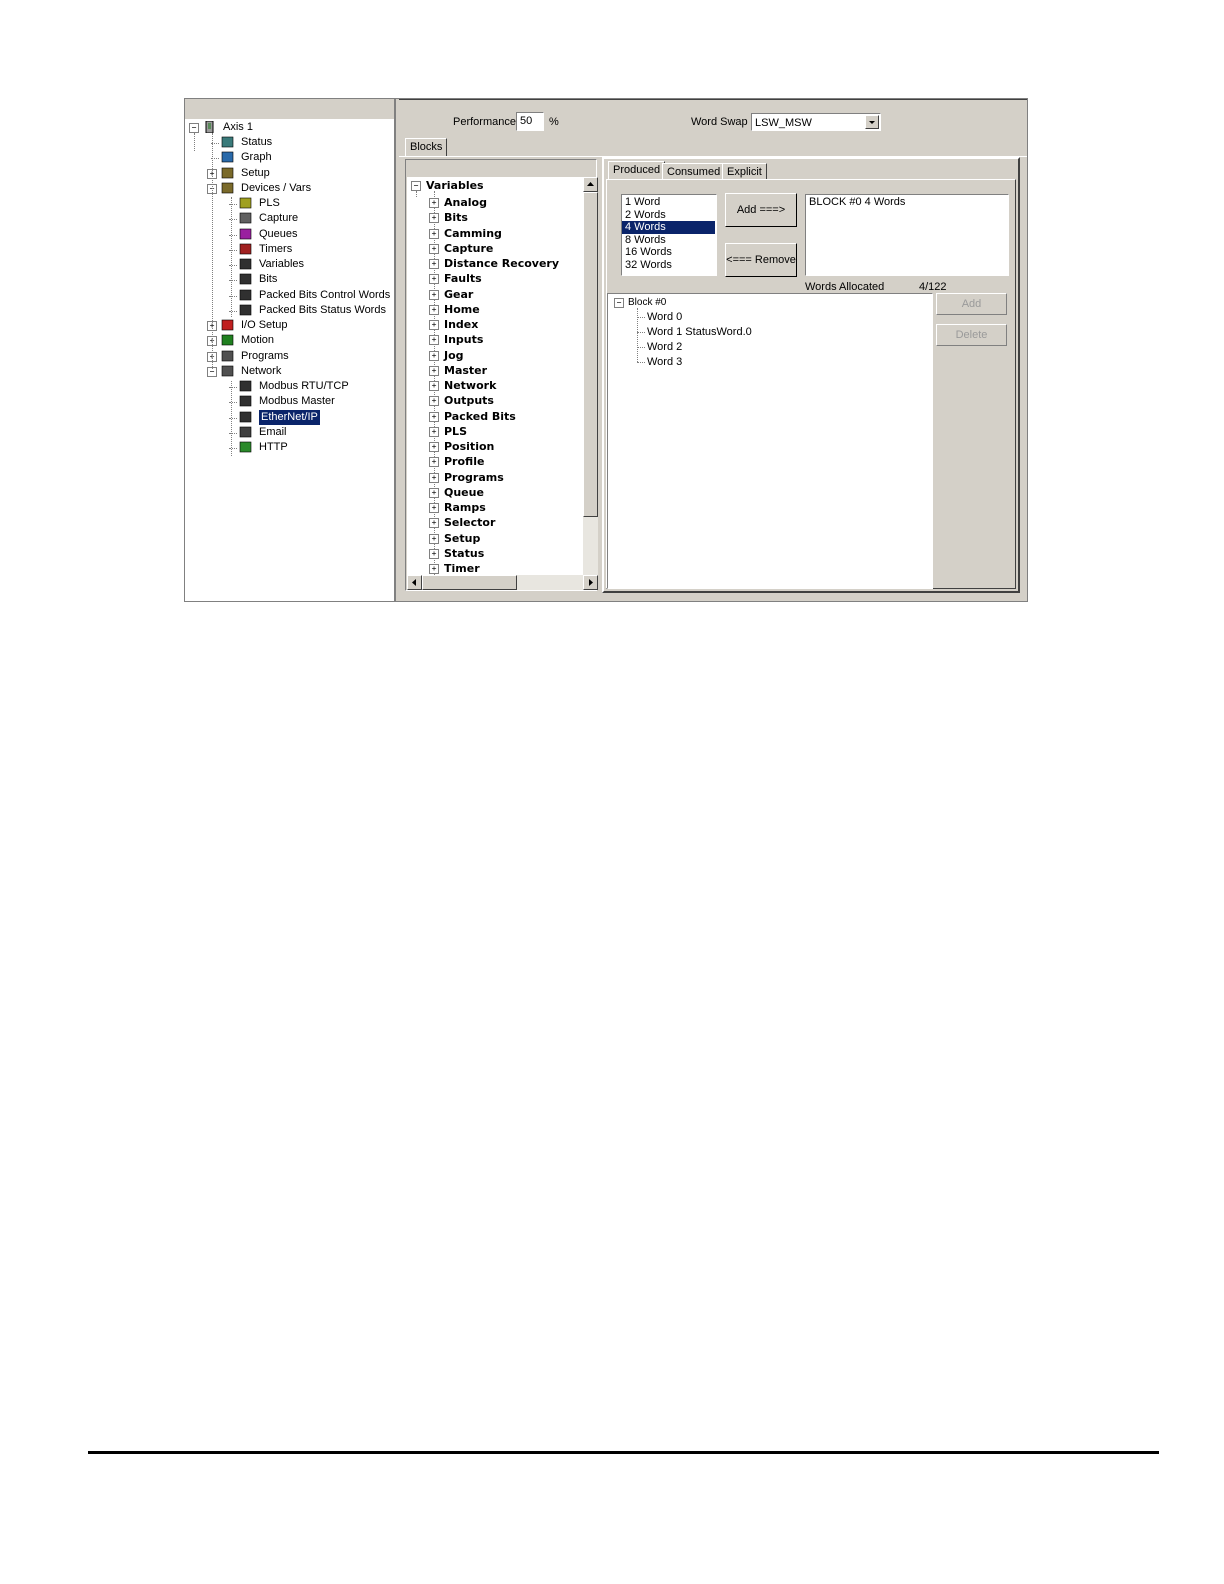 The image size is (1224, 1584). What do you see at coordinates (480, 416) in the screenshot?
I see `variable-group: Packed Bits` at bounding box center [480, 416].